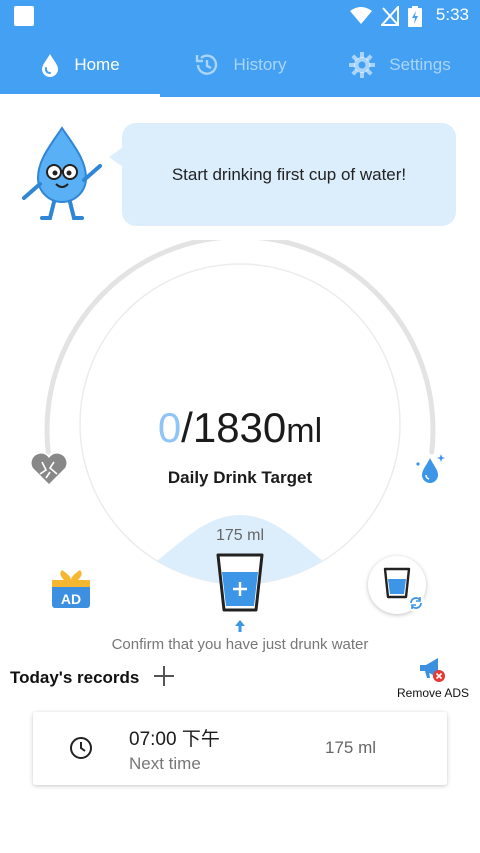 The width and height of the screenshot is (480, 853). What do you see at coordinates (432, 670) in the screenshot?
I see `megaphone-icon` at bounding box center [432, 670].